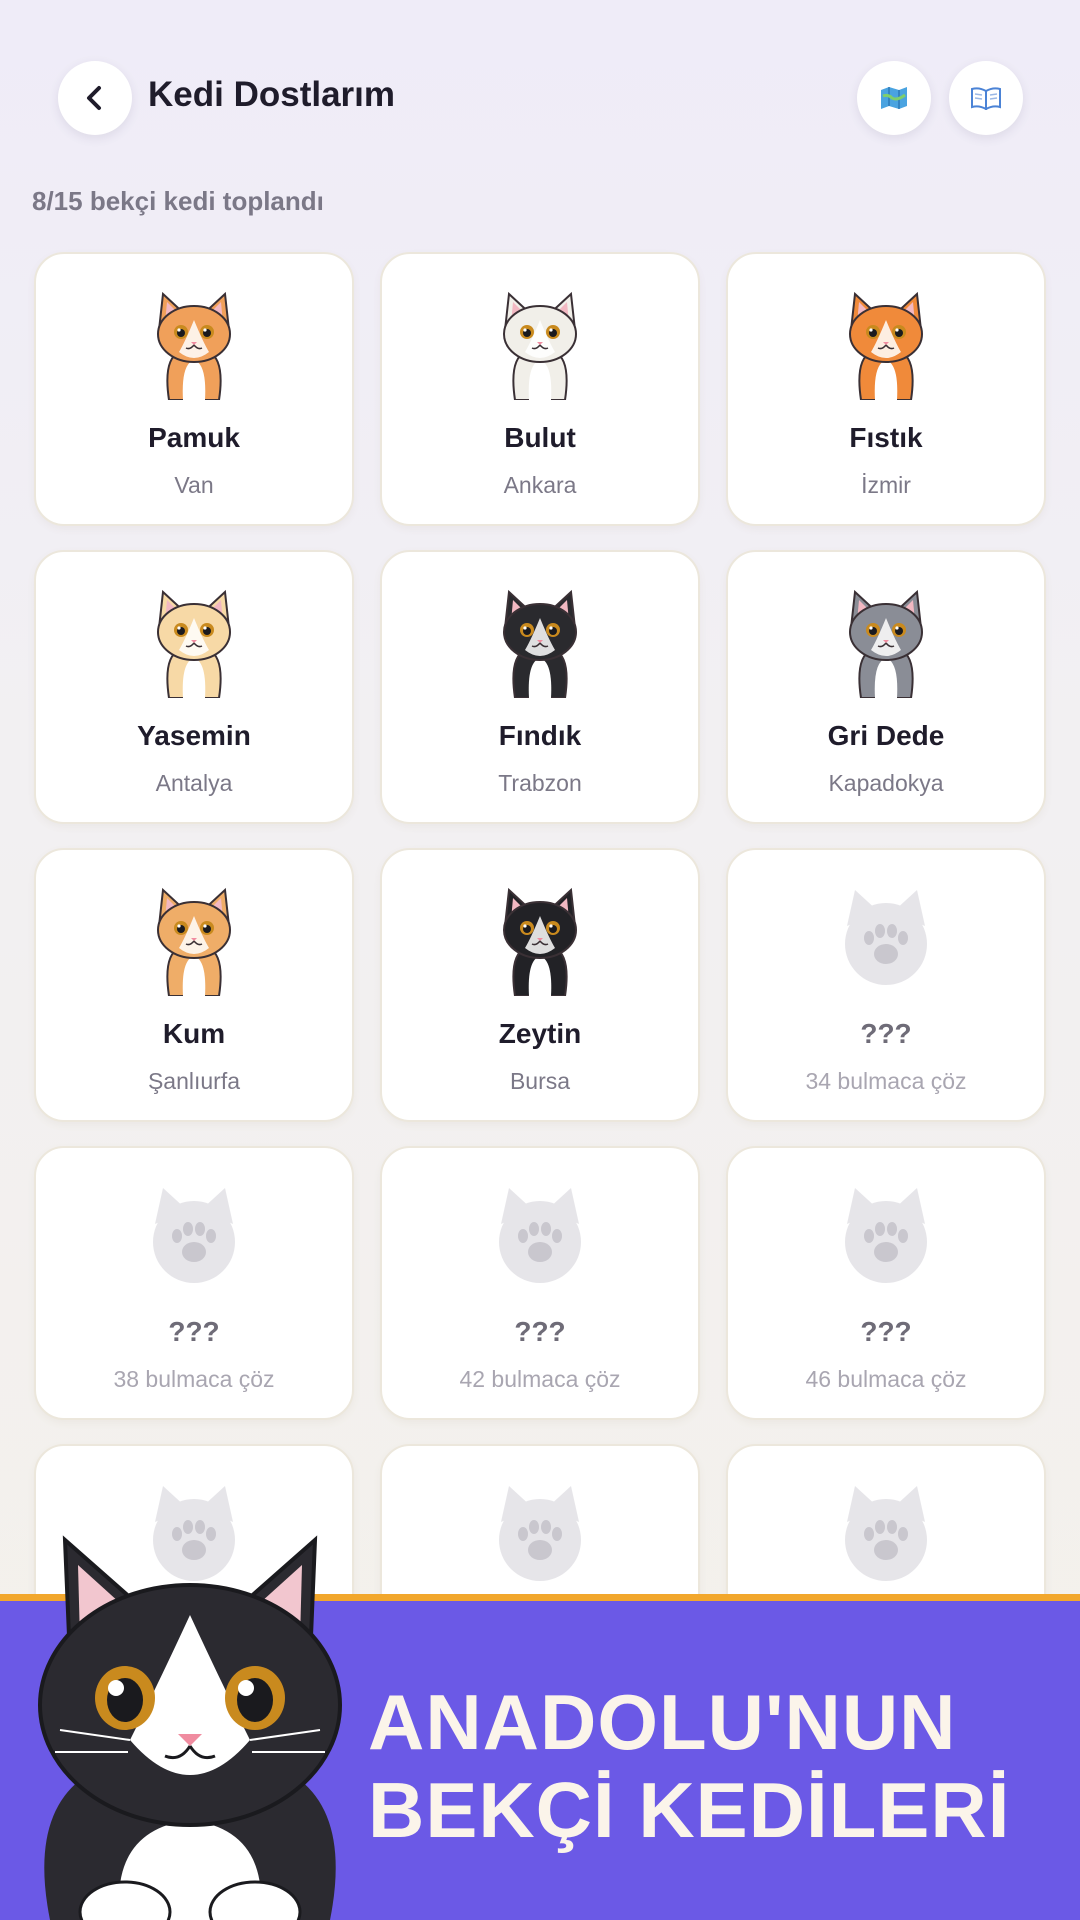  Describe the element at coordinates (886, 485) in the screenshot. I see `cat-city: İzmir` at that location.